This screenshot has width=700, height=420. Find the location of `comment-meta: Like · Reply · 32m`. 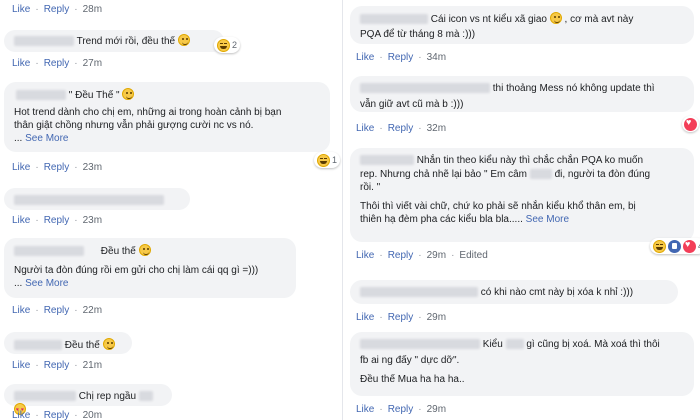

comment-meta: Like · Reply · 32m is located at coordinates (401, 129).